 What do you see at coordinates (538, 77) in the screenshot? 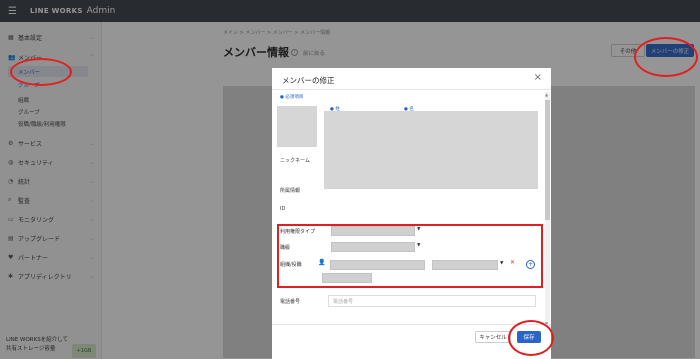
I see `close-icon: ×` at bounding box center [538, 77].